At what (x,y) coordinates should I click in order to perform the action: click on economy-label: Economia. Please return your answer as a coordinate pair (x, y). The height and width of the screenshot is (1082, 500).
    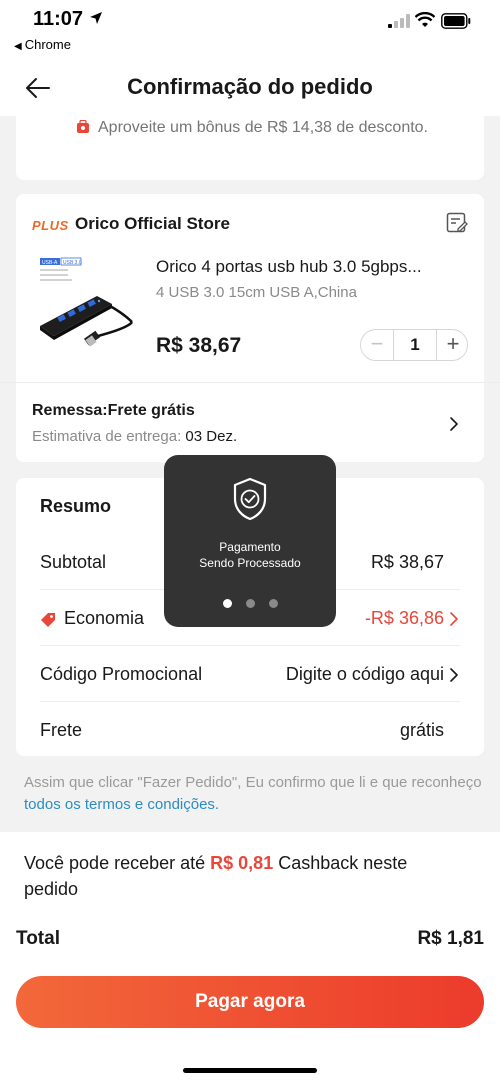
    Looking at the image, I should click on (104, 618).